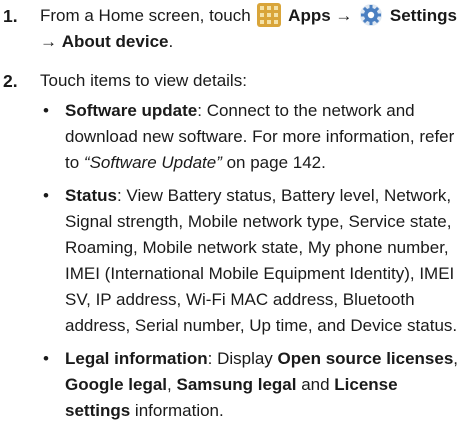  What do you see at coordinates (242, 358) in the screenshot?
I see `item-text: : Display` at bounding box center [242, 358].